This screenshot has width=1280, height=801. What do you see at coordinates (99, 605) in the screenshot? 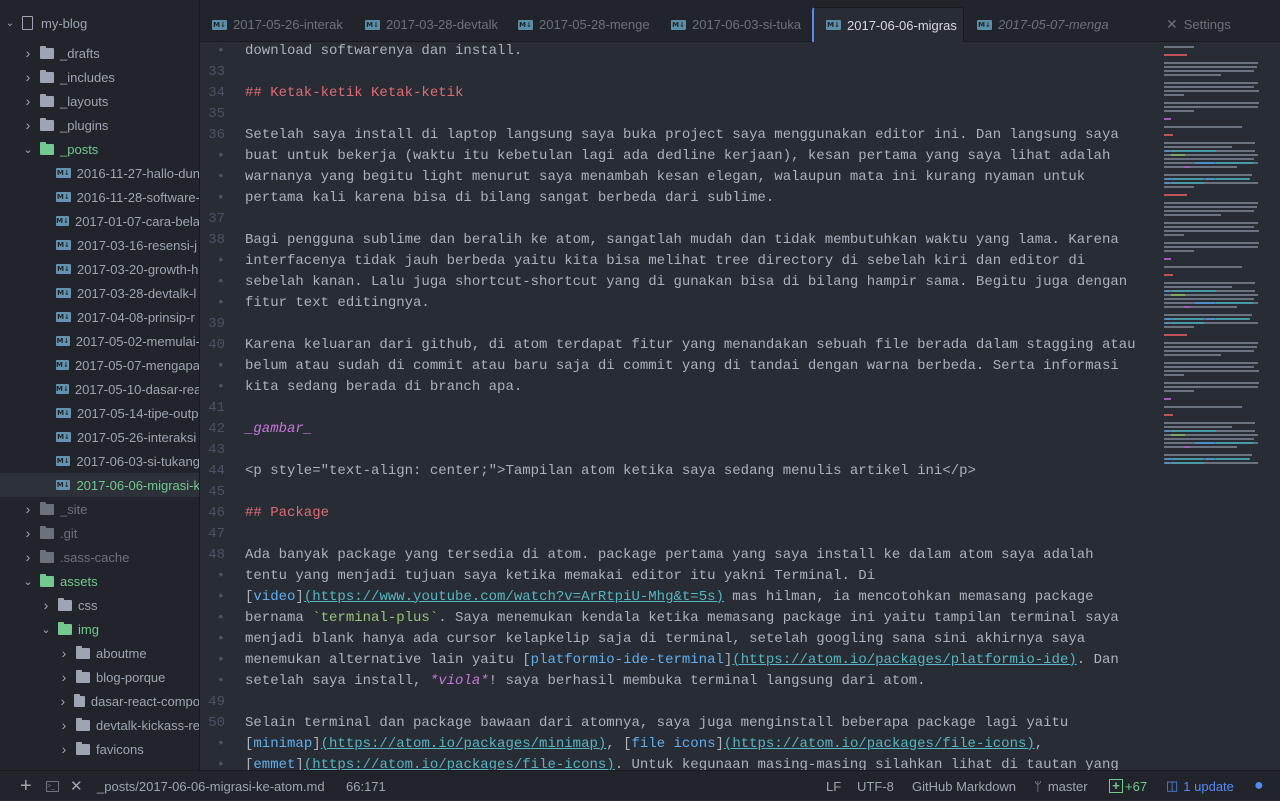
I see `tree-folder: › css` at bounding box center [99, 605].